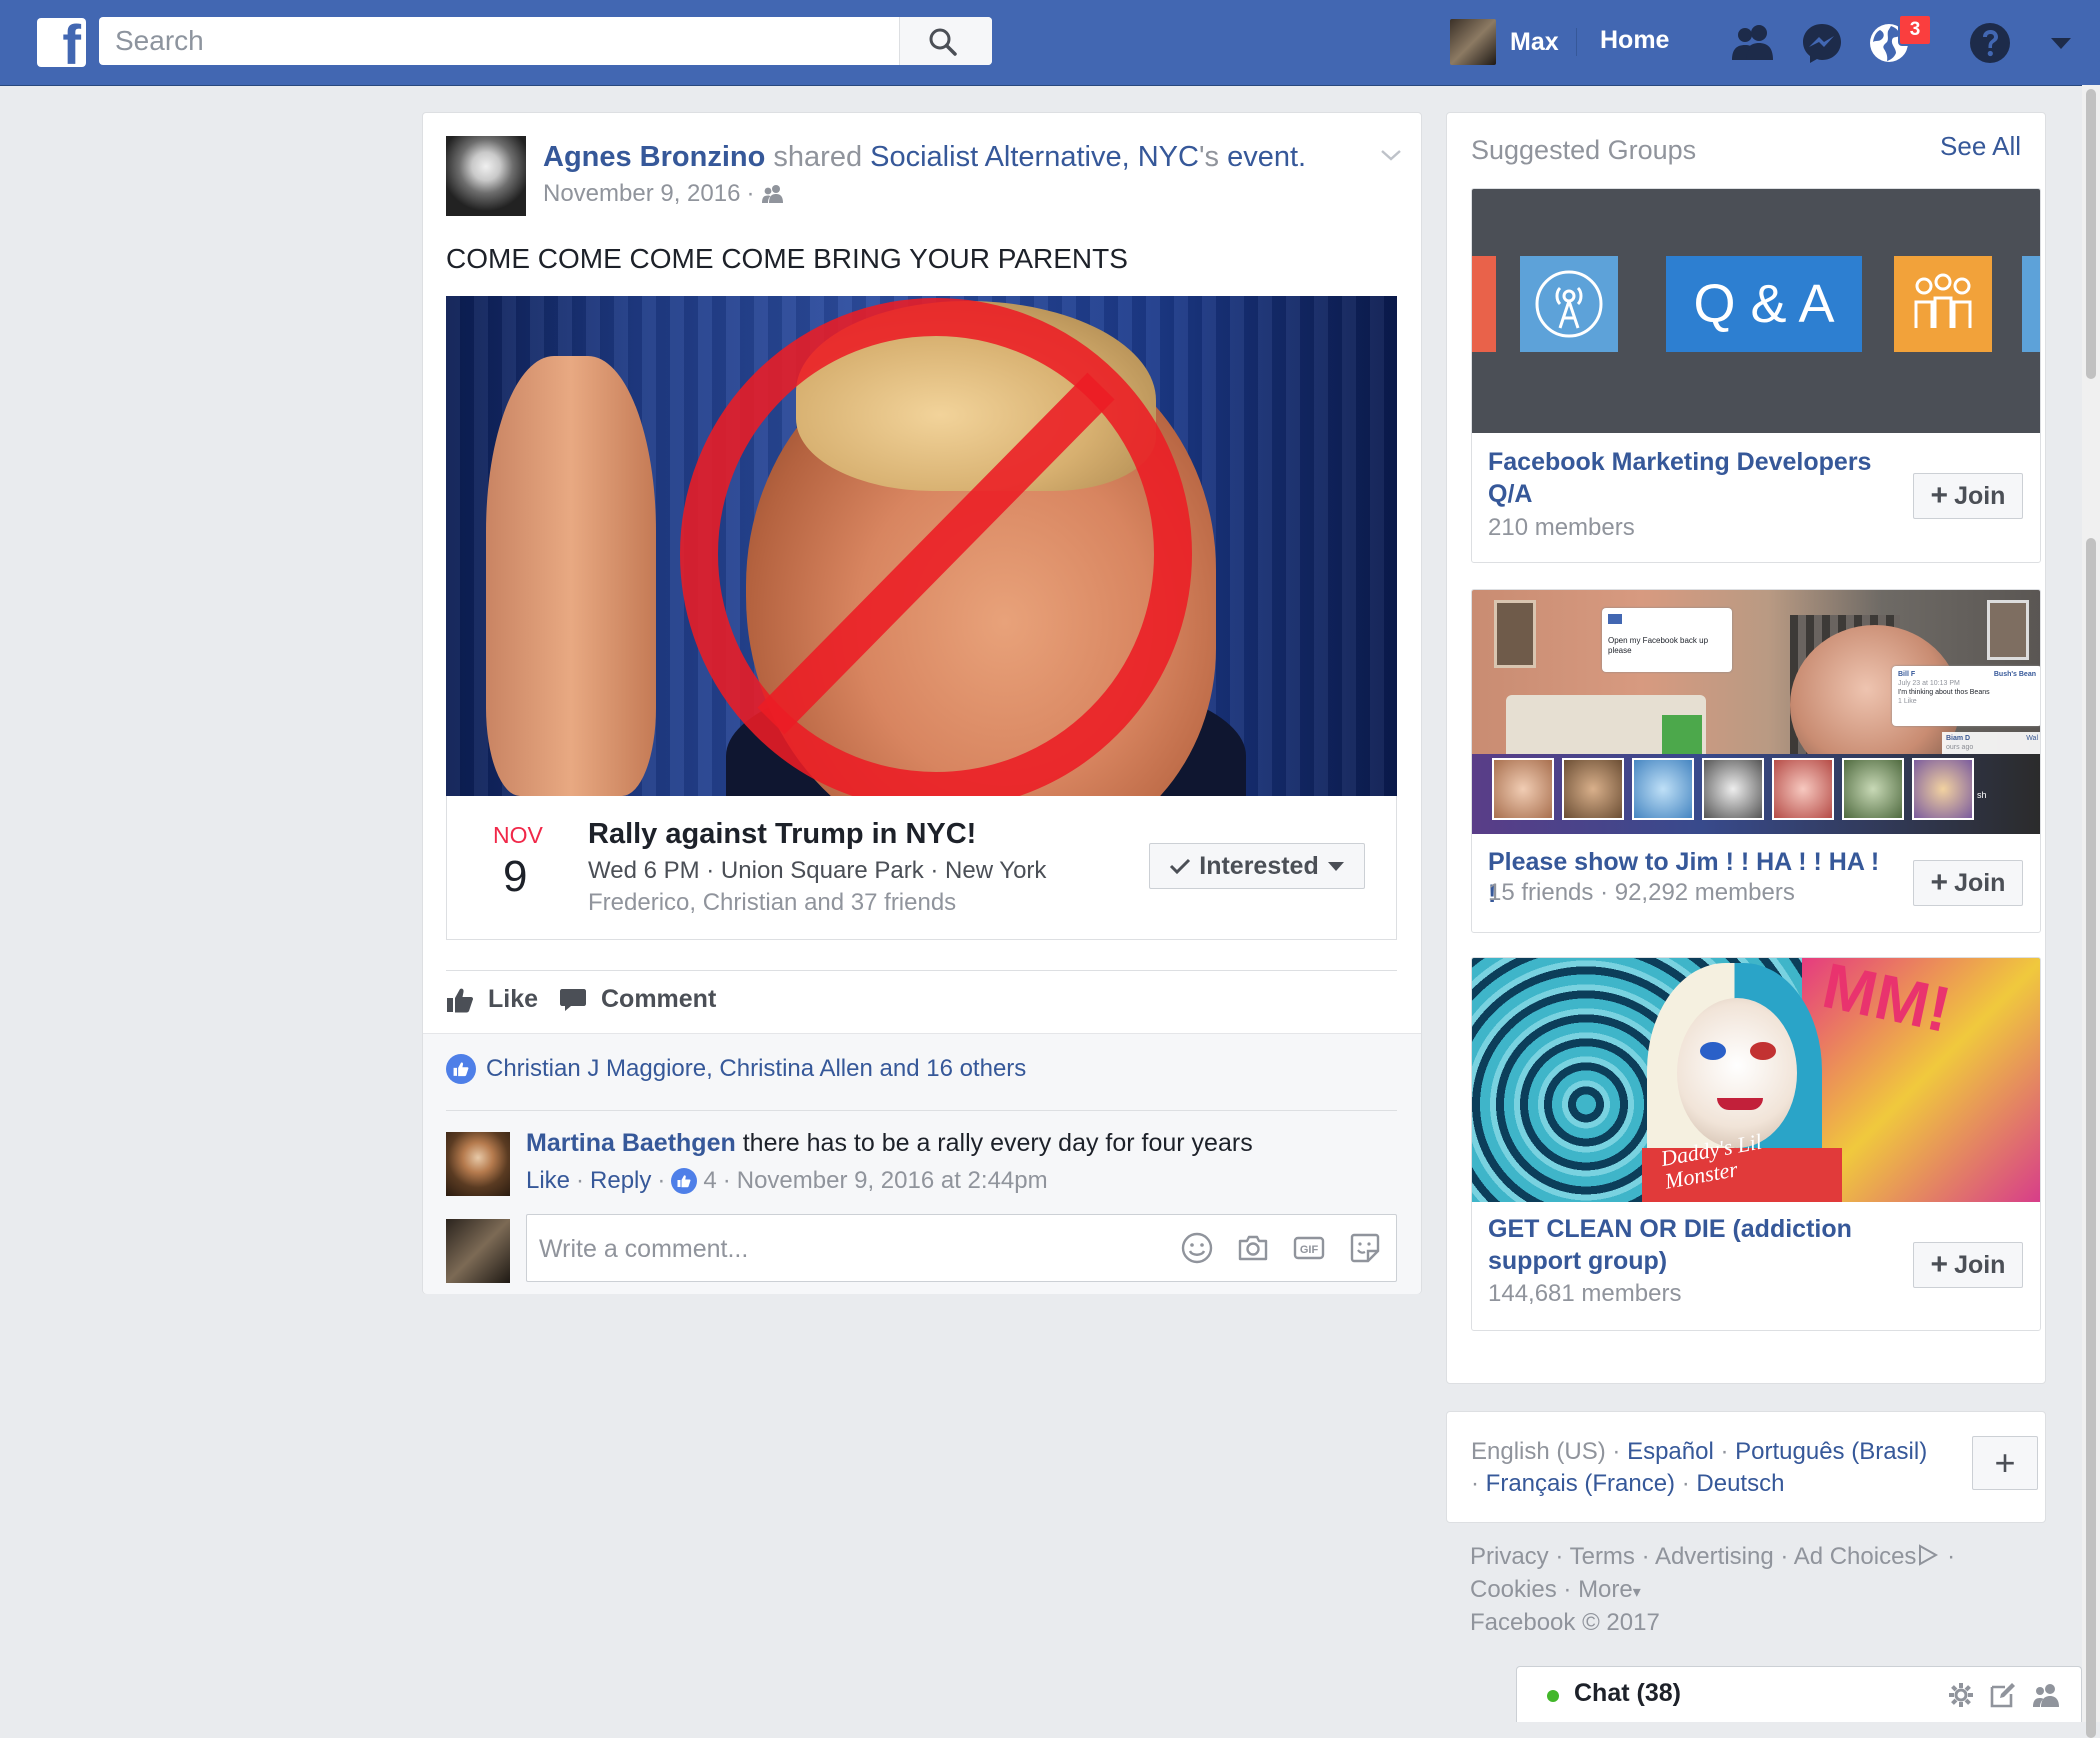 The image size is (2100, 1738). I want to click on compose-icon, so click(2003, 1695).